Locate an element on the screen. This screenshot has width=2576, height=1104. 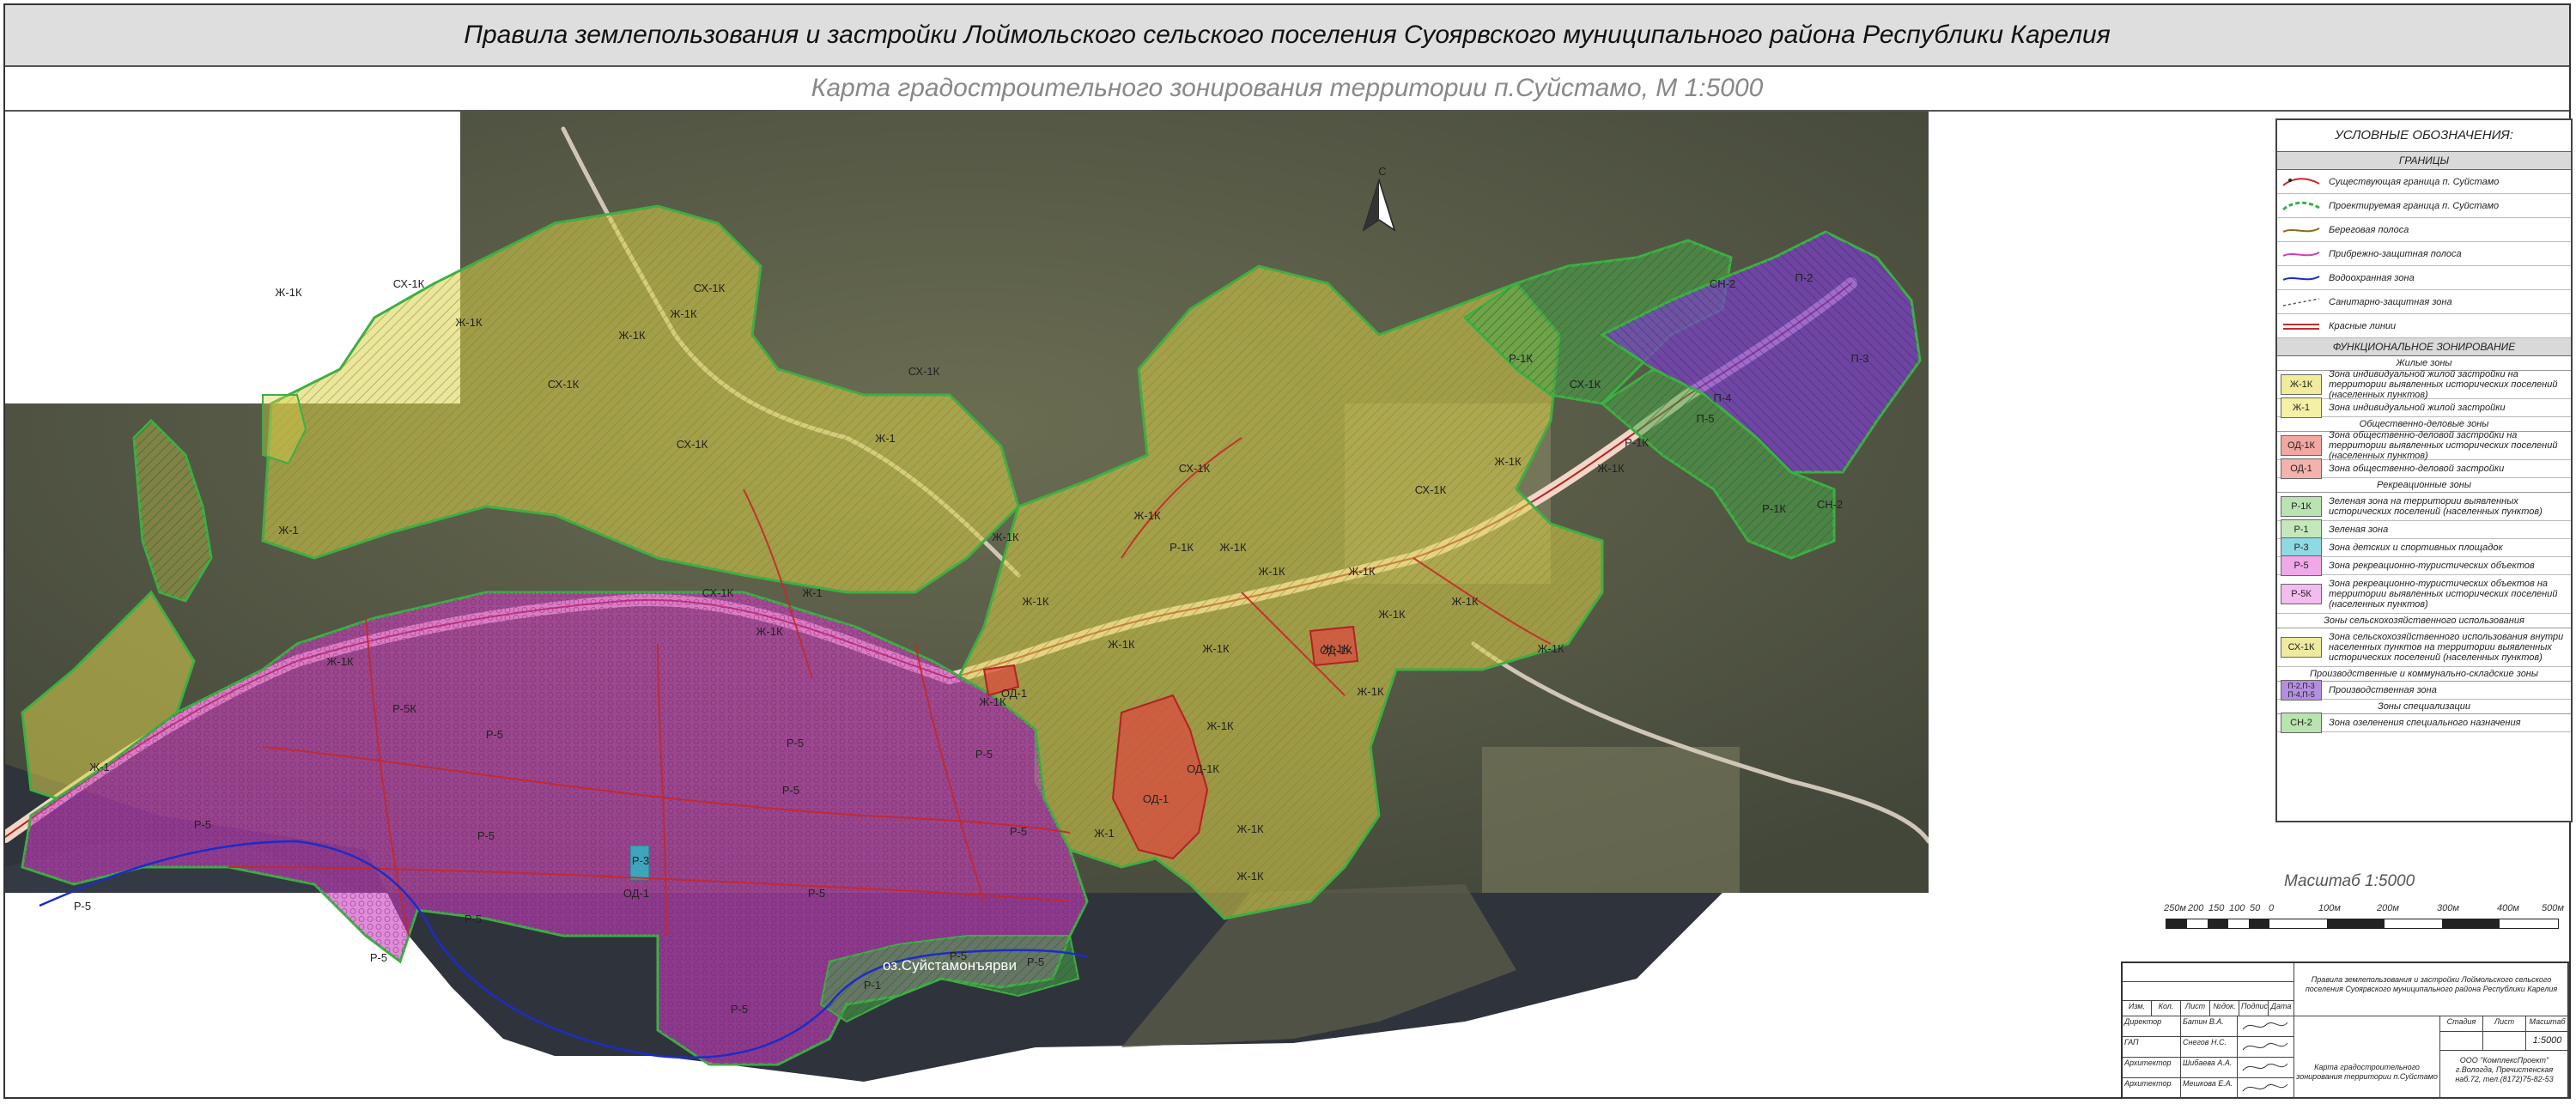
legend-swatch: СХ-1К is located at coordinates (2302, 647).